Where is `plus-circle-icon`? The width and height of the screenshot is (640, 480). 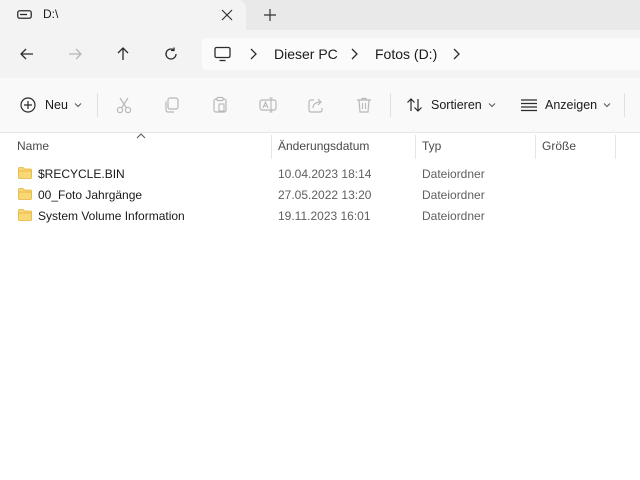
plus-circle-icon is located at coordinates (28, 105).